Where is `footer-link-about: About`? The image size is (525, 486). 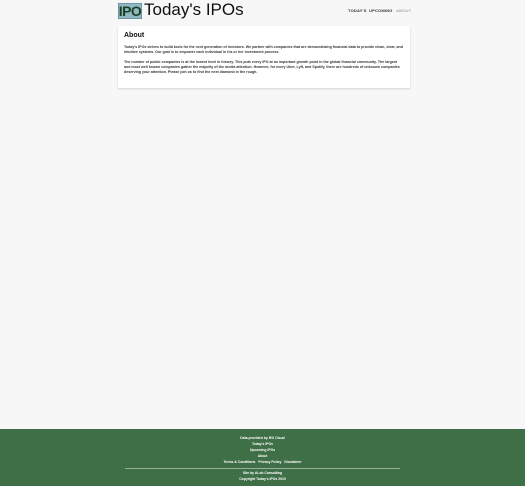
footer-link-about: About is located at coordinates (262, 456).